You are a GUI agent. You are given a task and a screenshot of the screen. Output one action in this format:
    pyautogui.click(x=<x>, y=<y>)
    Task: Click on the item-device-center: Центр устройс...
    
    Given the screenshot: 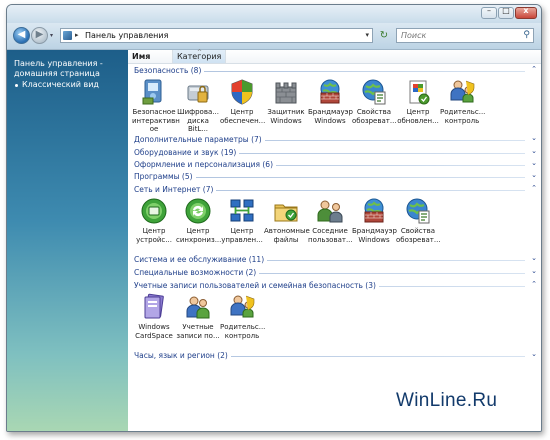 What is the action you would take?
    pyautogui.click(x=154, y=220)
    